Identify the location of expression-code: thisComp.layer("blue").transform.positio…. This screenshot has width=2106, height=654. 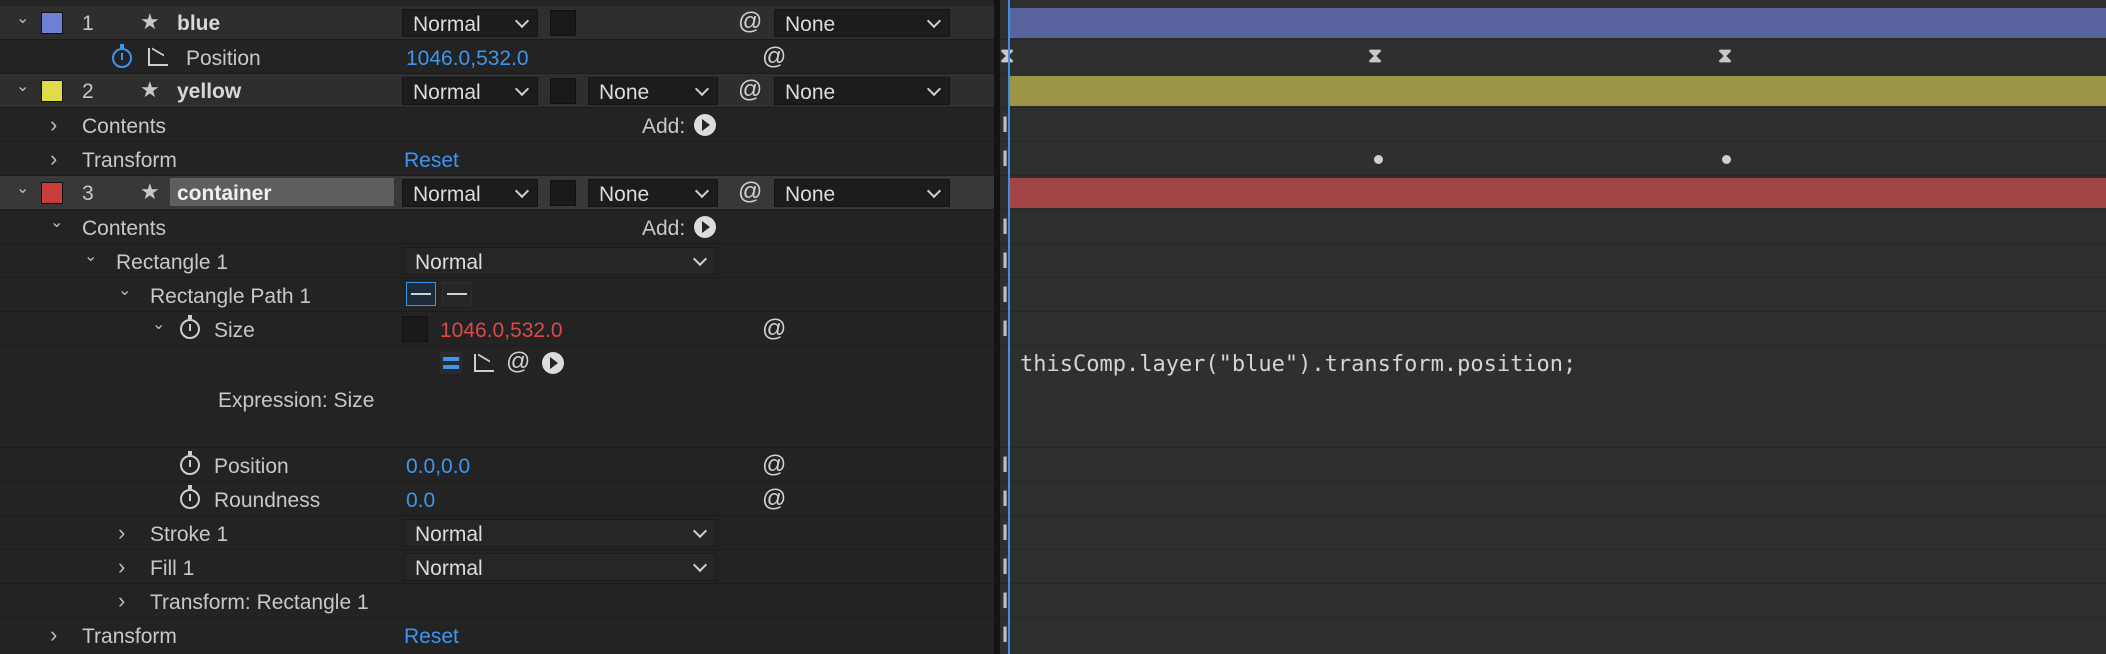
(1298, 364).